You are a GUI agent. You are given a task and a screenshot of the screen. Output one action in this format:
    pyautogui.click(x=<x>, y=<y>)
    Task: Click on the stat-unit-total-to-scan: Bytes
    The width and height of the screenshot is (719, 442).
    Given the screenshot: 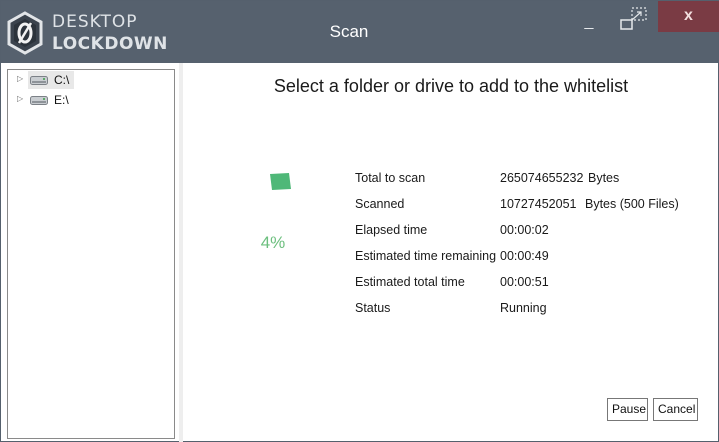 What is the action you would take?
    pyautogui.click(x=604, y=178)
    